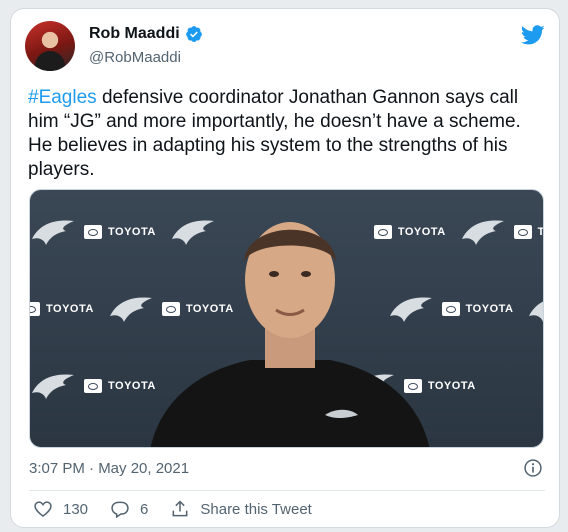 This screenshot has width=568, height=532. What do you see at coordinates (144, 509) in the screenshot?
I see `reply-count: 6` at bounding box center [144, 509].